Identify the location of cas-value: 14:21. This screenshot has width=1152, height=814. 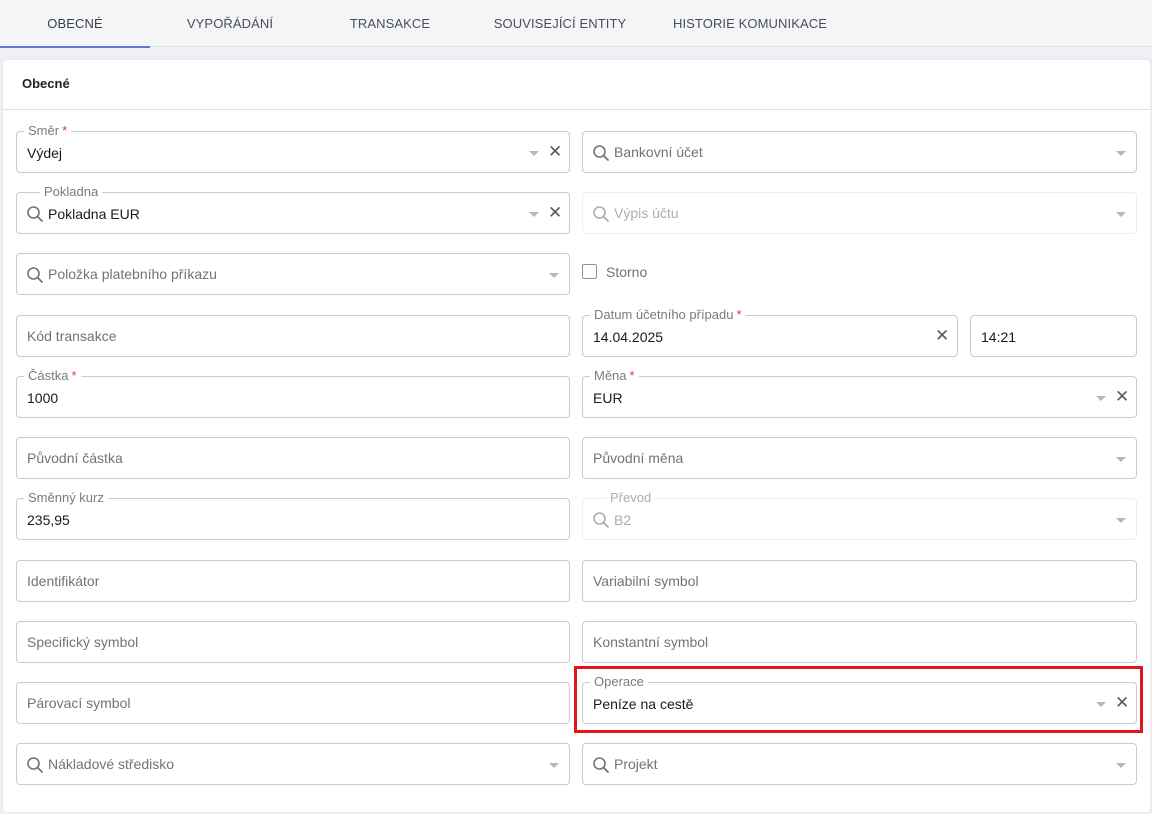
(999, 337).